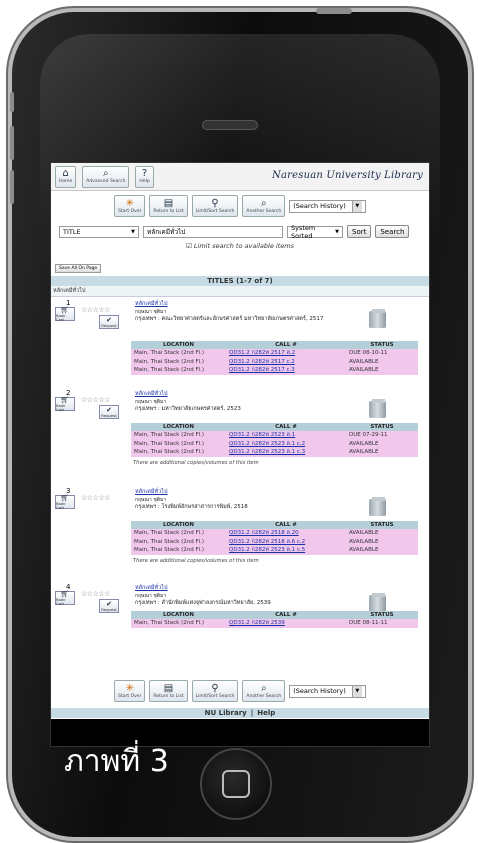  I want to click on status-cell: DUE 07-29-11, so click(382, 435).